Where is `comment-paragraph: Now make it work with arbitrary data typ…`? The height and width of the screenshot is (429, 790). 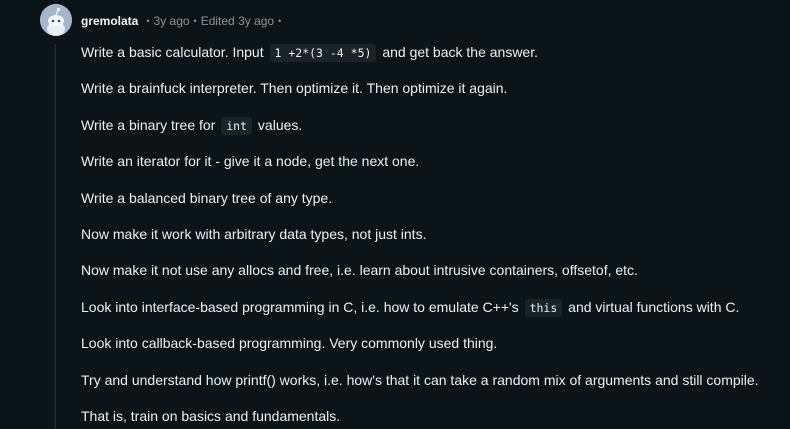
comment-paragraph: Now make it work with arbitrary data typ… is located at coordinates (254, 233).